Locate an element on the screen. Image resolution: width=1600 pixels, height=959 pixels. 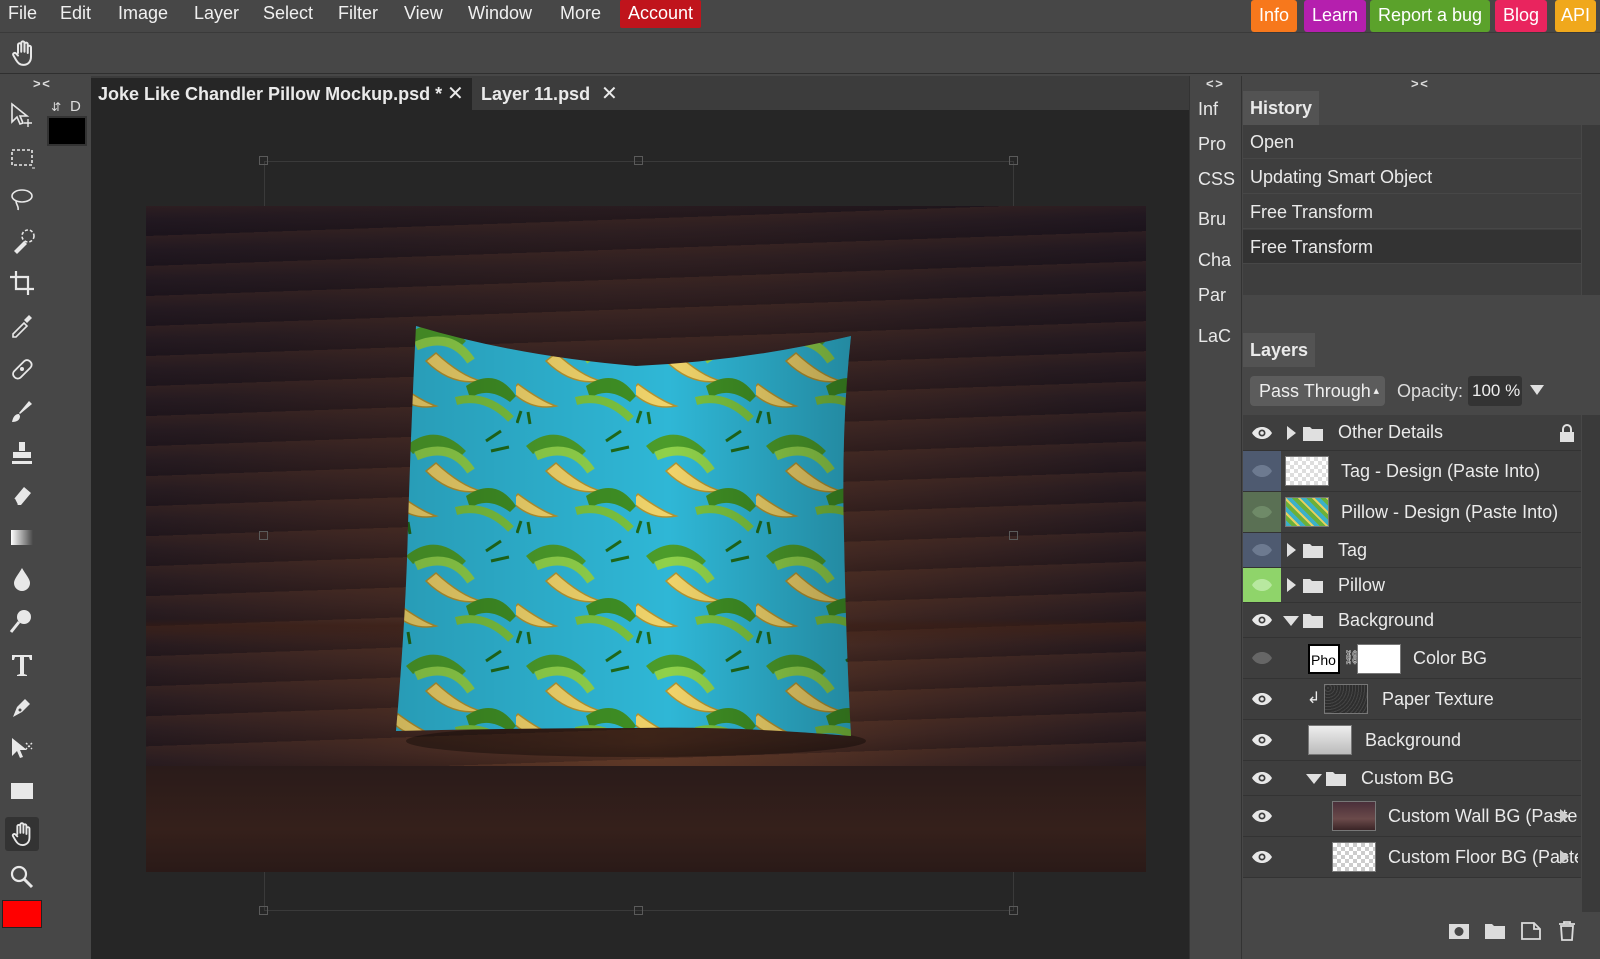
move-tool-icon is located at coordinates (22, 115).